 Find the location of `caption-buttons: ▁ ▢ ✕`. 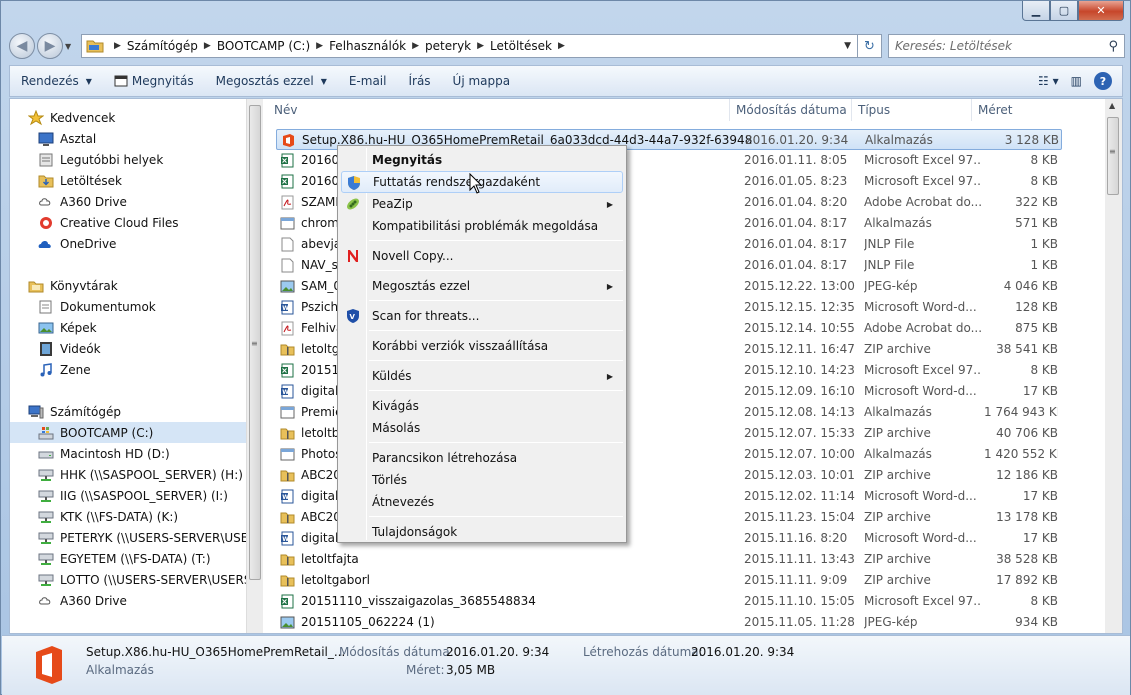

caption-buttons: ▁ ▢ ✕ is located at coordinates (1073, 11).